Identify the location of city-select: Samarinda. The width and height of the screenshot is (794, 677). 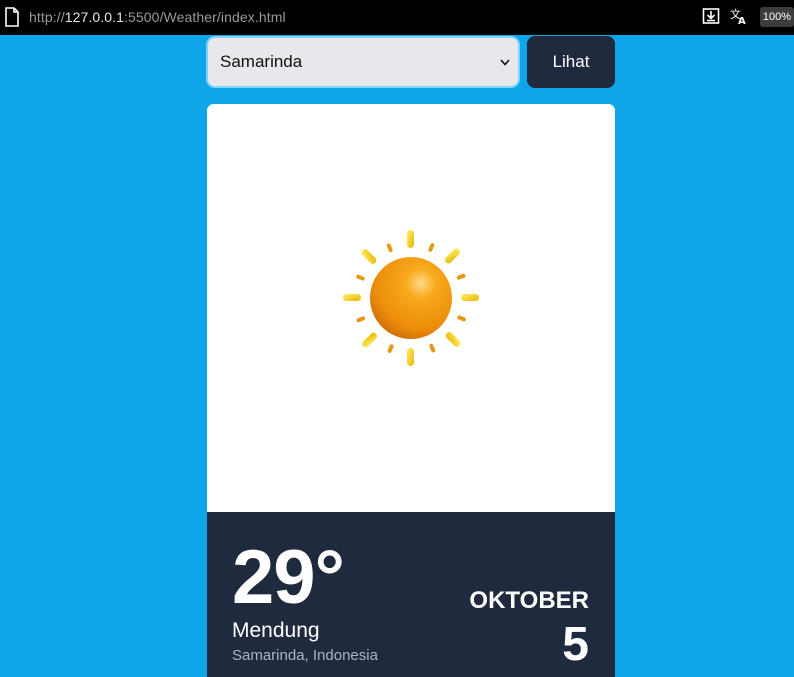
(363, 62).